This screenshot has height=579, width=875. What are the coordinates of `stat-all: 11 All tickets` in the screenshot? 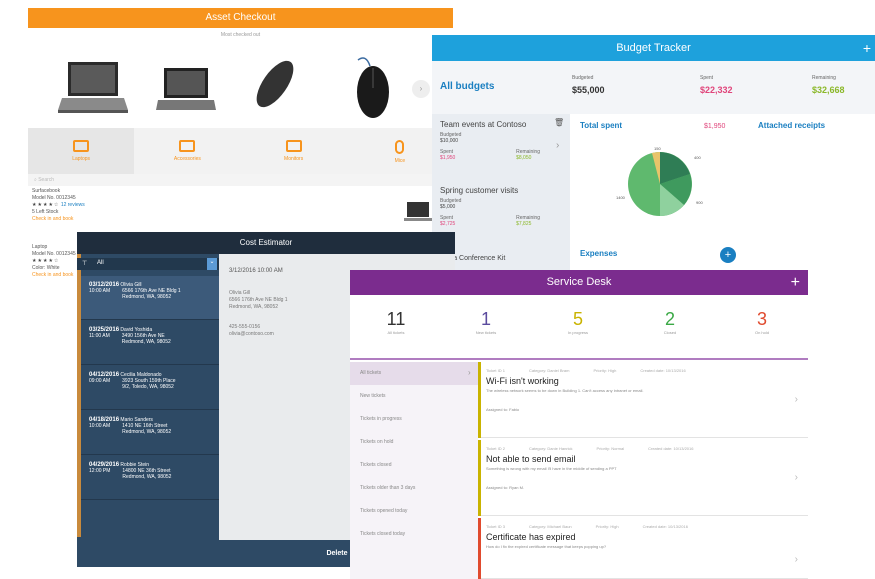 It's located at (396, 322).